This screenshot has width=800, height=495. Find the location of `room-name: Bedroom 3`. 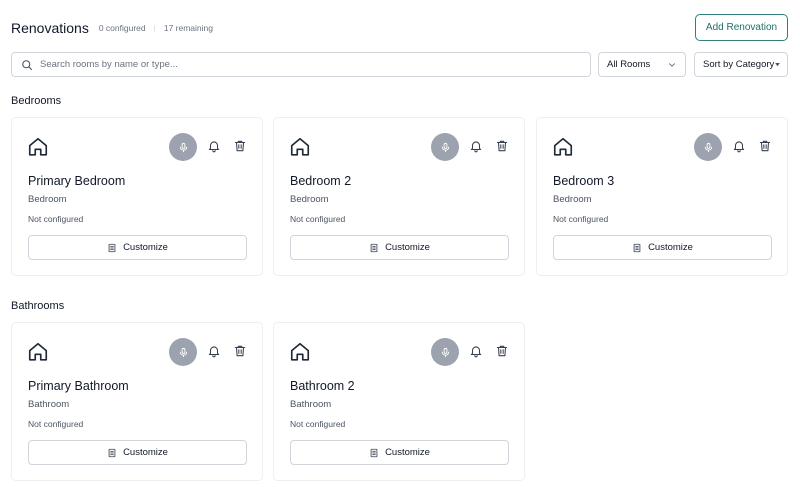

room-name: Bedroom 3 is located at coordinates (584, 181).